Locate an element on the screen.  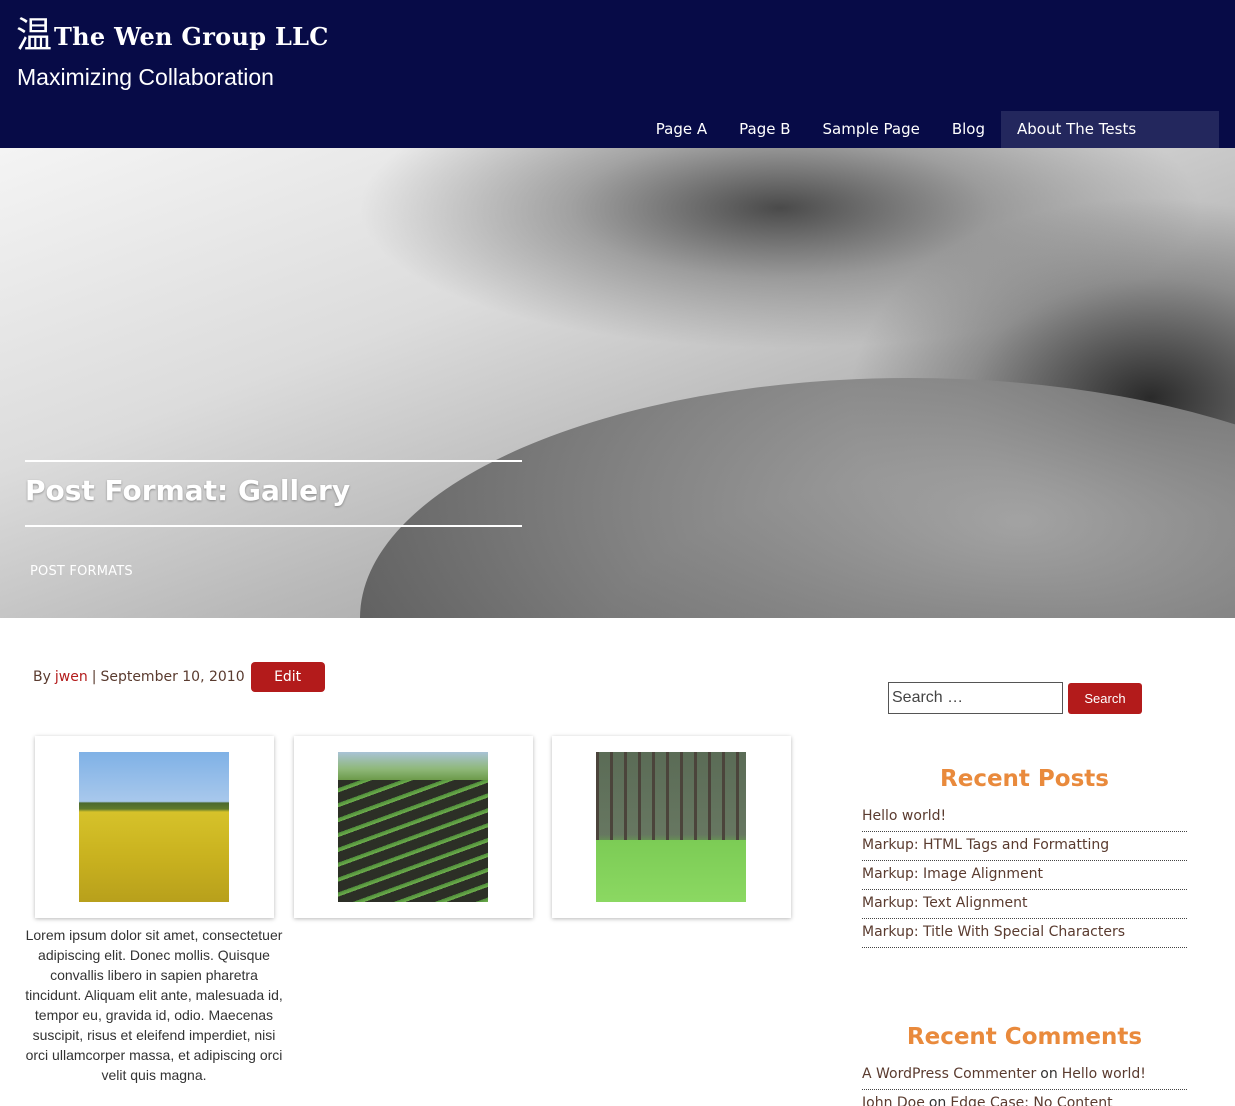
gallery-image-canola-field is located at coordinates (154, 827).